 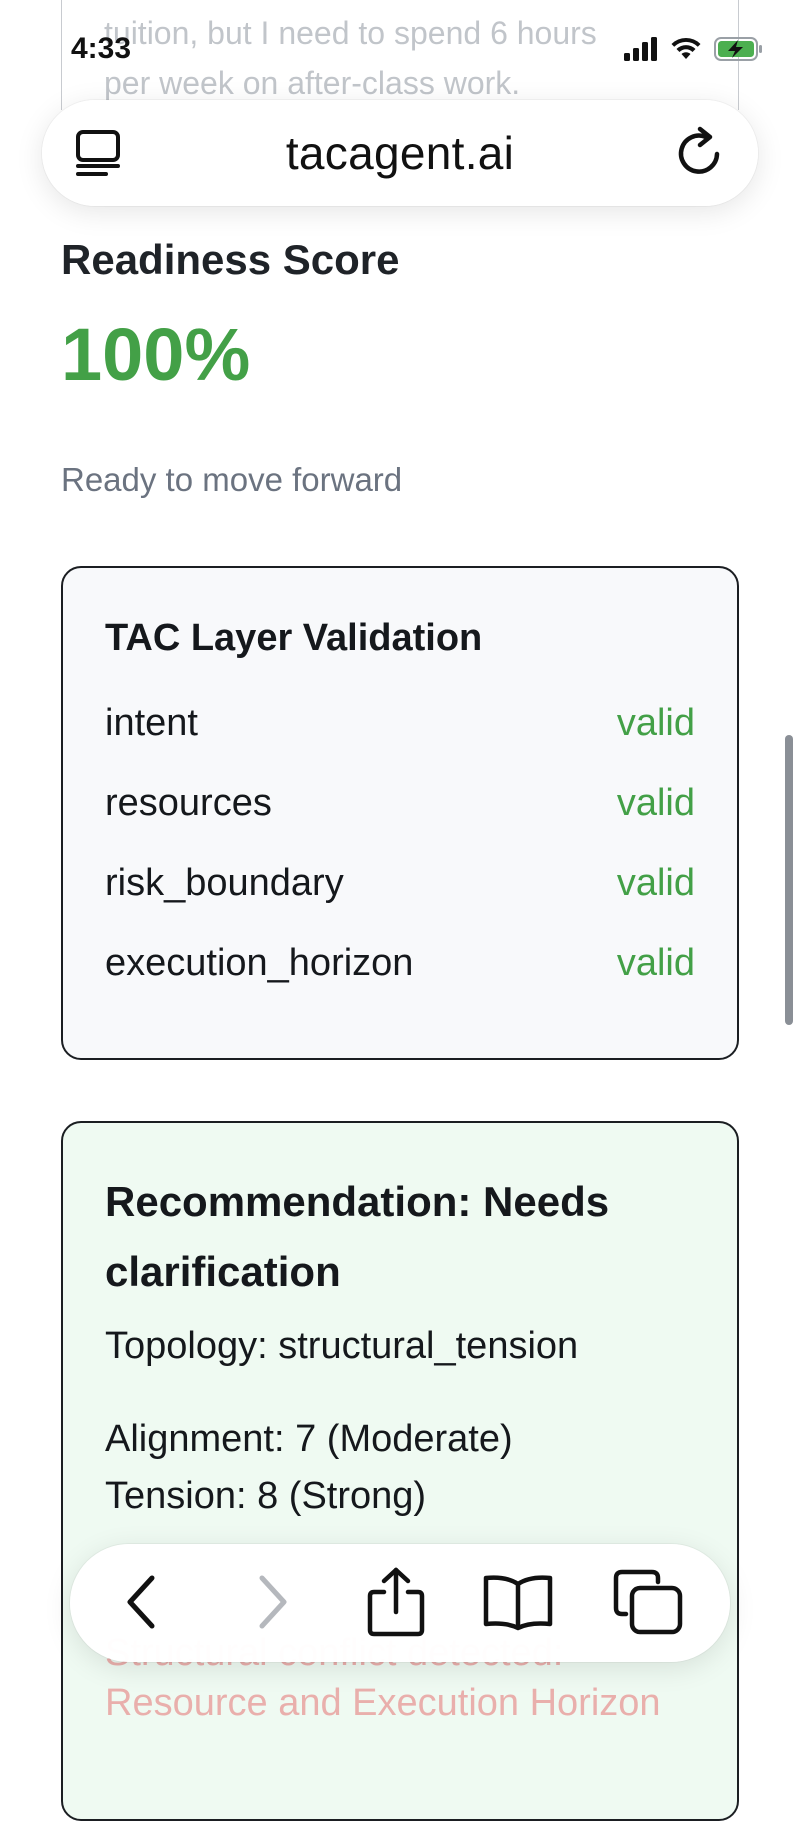 What do you see at coordinates (156, 354) in the screenshot?
I see `readiness-score-value: 100%` at bounding box center [156, 354].